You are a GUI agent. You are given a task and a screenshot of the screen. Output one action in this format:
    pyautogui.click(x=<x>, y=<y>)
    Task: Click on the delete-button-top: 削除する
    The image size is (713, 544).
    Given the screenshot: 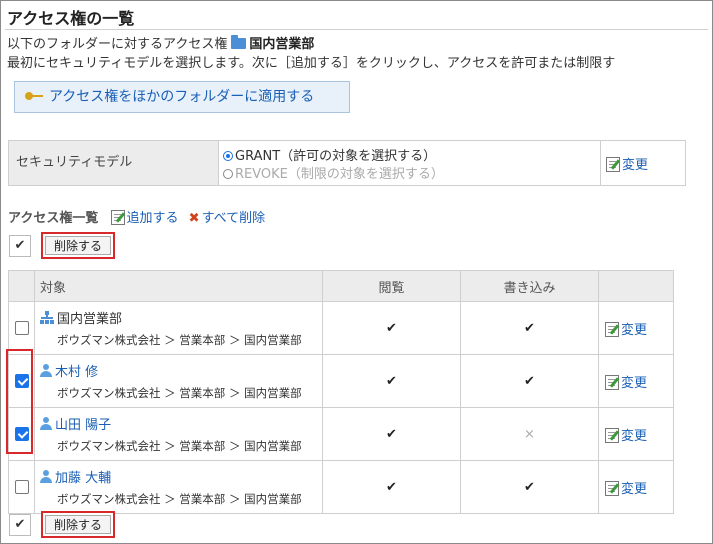 What is the action you would take?
    pyautogui.click(x=78, y=245)
    